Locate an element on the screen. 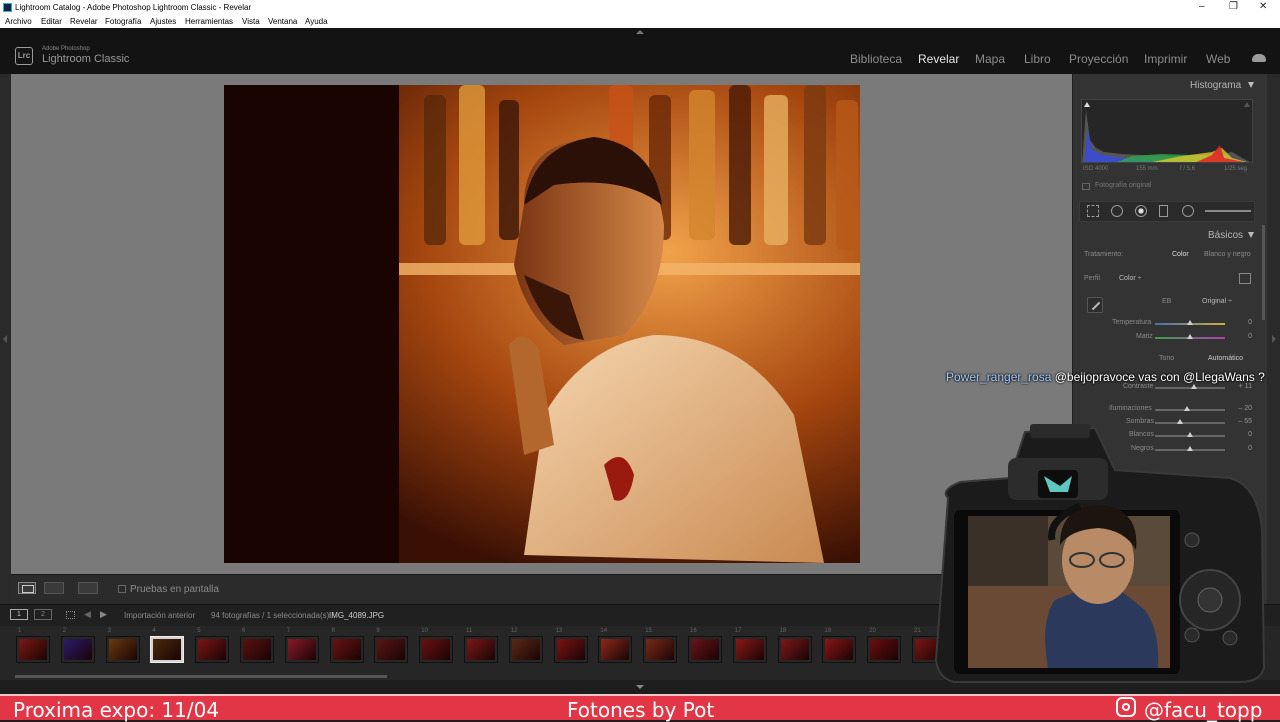 The image size is (1280, 722). highlights-value: – 20 is located at coordinates (1243, 408).